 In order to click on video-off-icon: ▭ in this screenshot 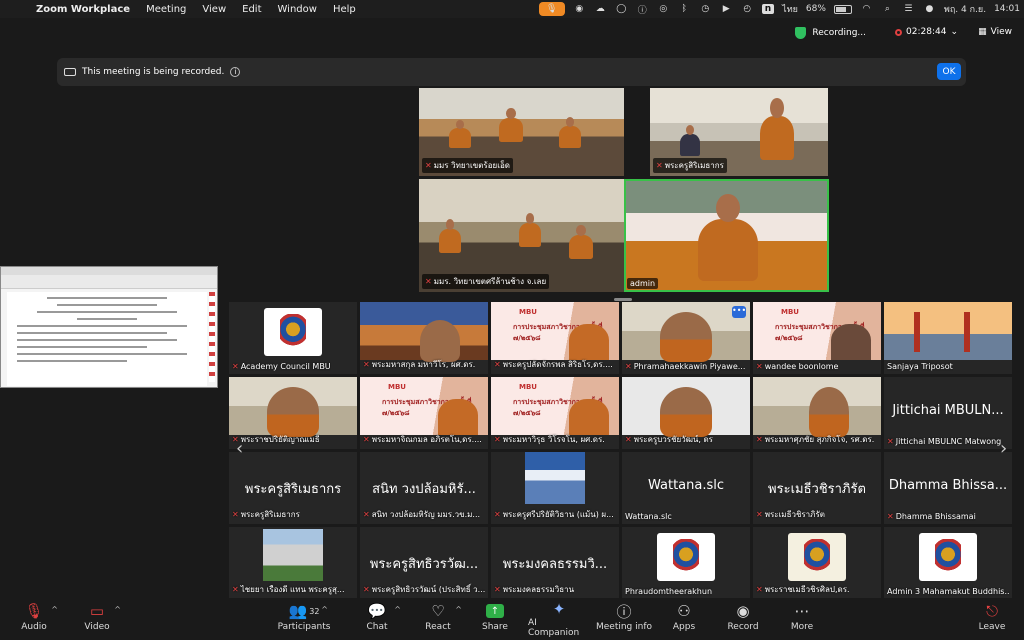, I will do `click(97, 611)`.